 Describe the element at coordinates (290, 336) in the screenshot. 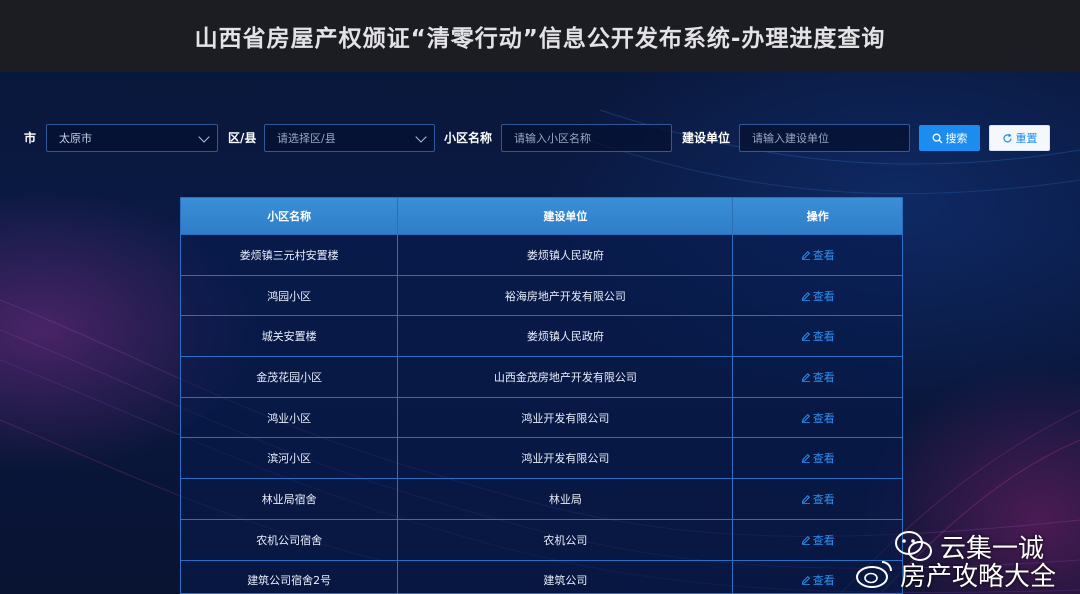

I see `cell-community: 城关安置楼` at that location.